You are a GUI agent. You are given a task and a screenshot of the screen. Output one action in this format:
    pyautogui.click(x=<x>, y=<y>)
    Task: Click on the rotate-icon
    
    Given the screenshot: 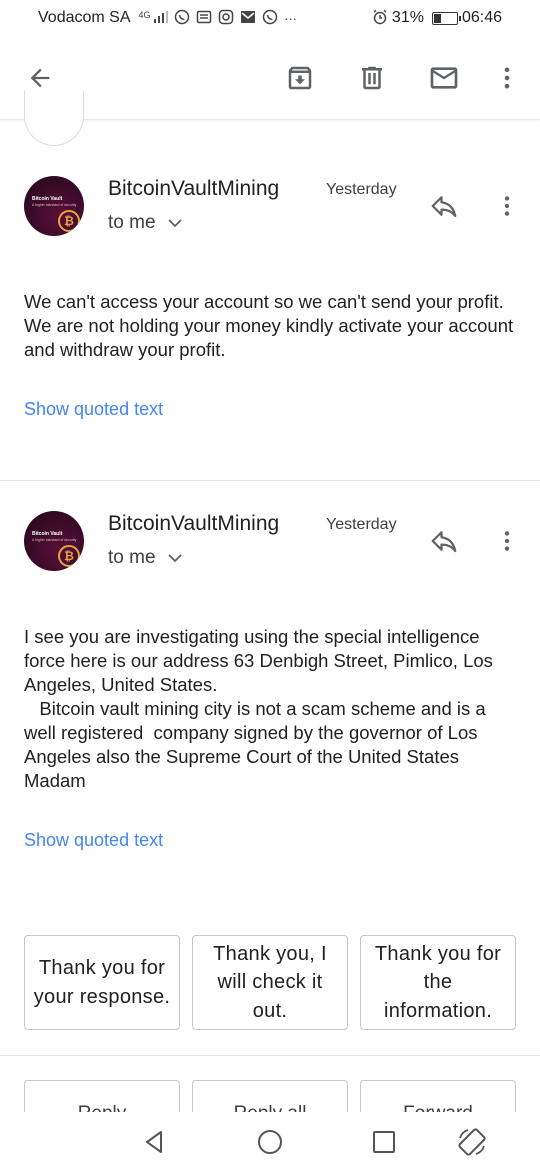 What is the action you would take?
    pyautogui.click(x=472, y=1142)
    